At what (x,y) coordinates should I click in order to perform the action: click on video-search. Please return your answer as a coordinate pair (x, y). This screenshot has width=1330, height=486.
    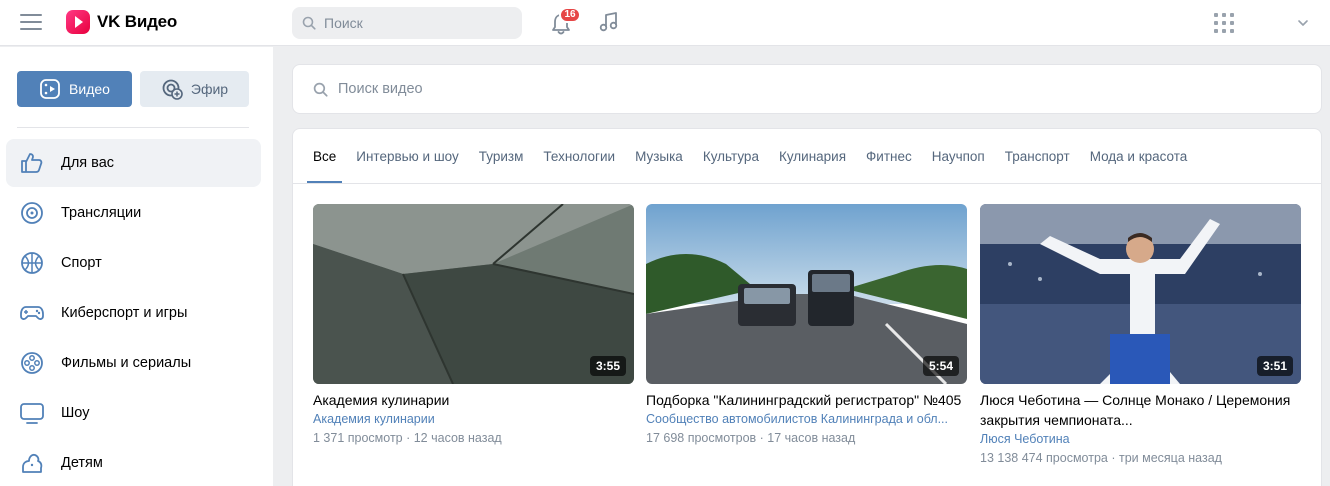
    Looking at the image, I should click on (807, 89).